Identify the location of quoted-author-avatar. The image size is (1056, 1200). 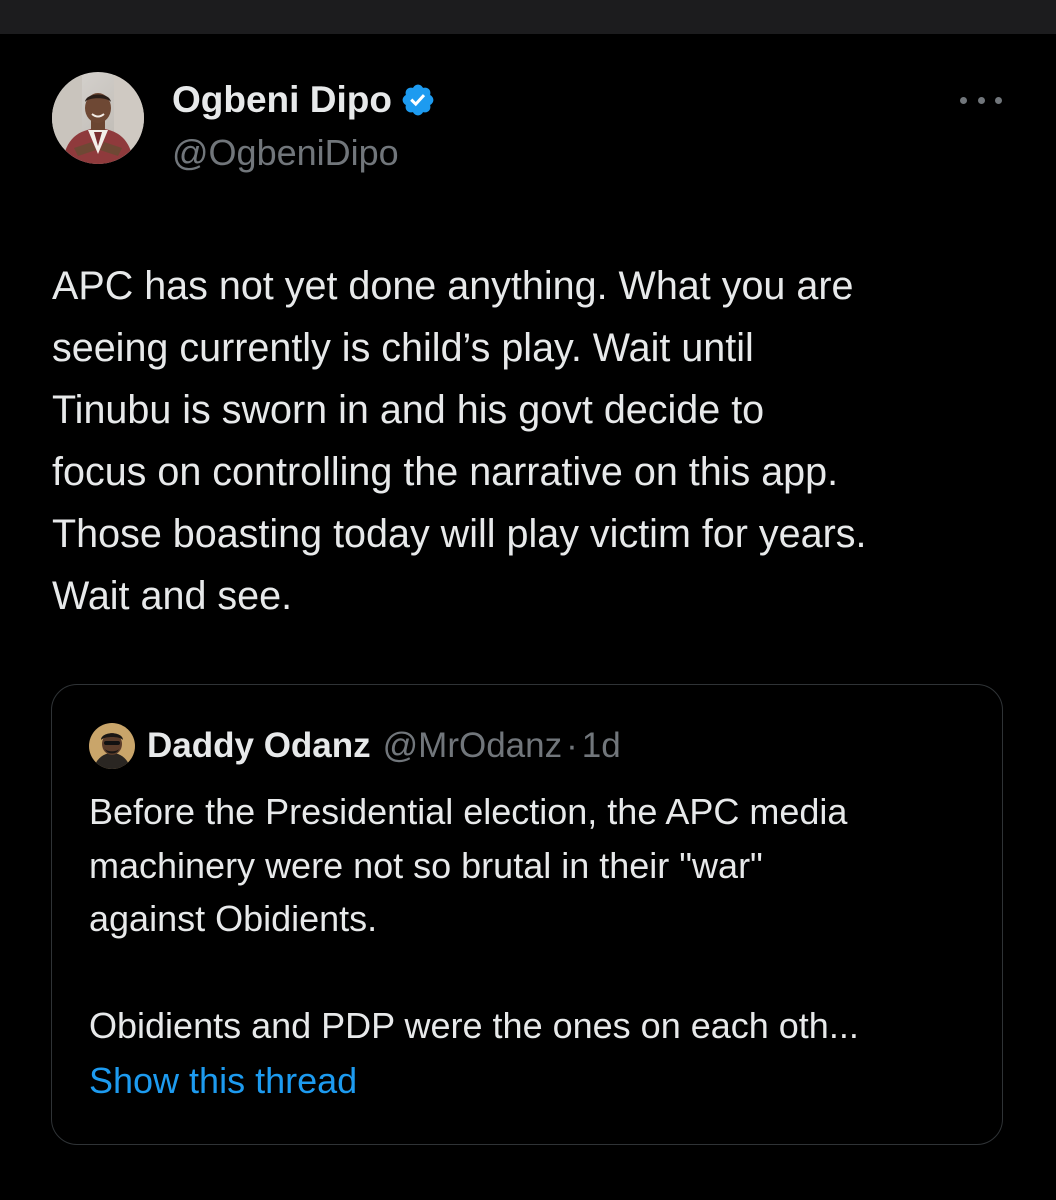
(112, 746).